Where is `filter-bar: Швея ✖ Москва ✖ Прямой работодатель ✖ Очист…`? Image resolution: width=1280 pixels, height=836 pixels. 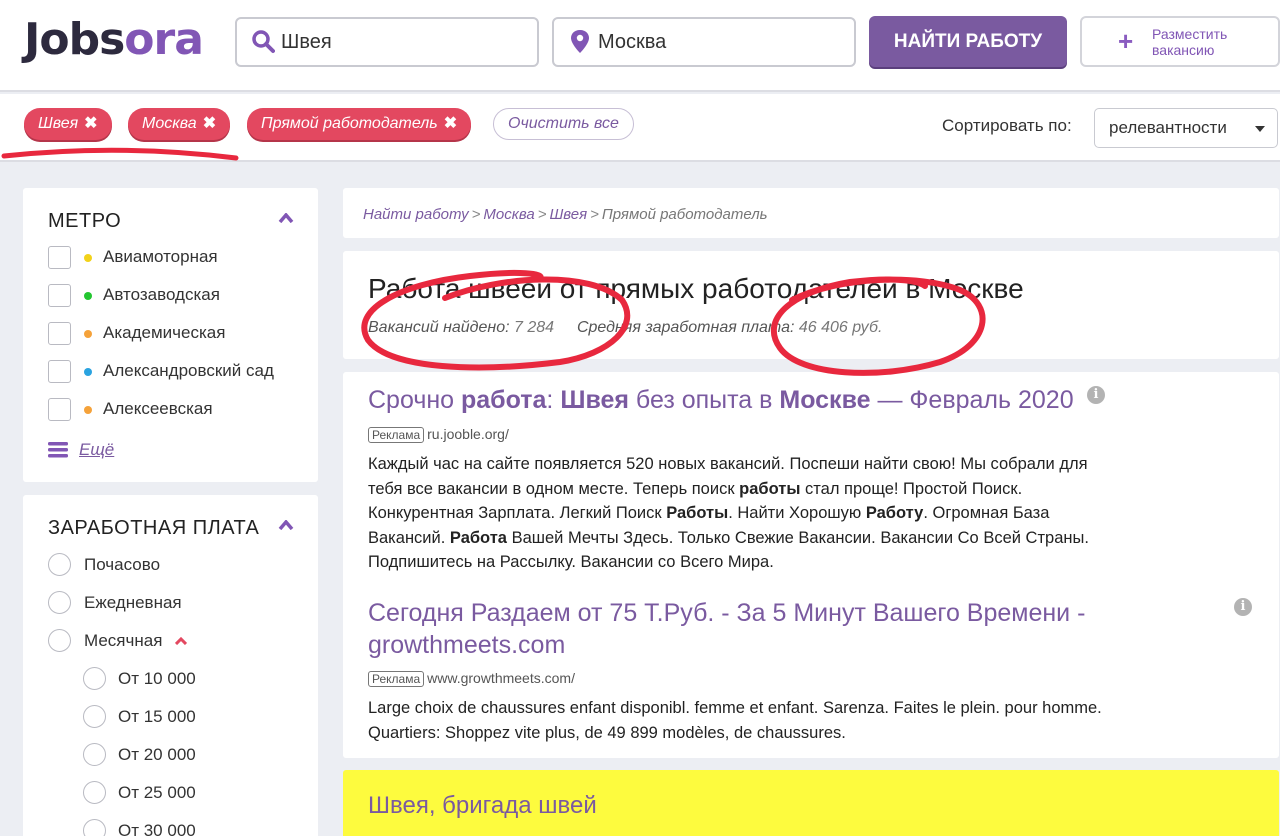 filter-bar: Швея ✖ Москва ✖ Прямой работодатель ✖ Очист… is located at coordinates (640, 128).